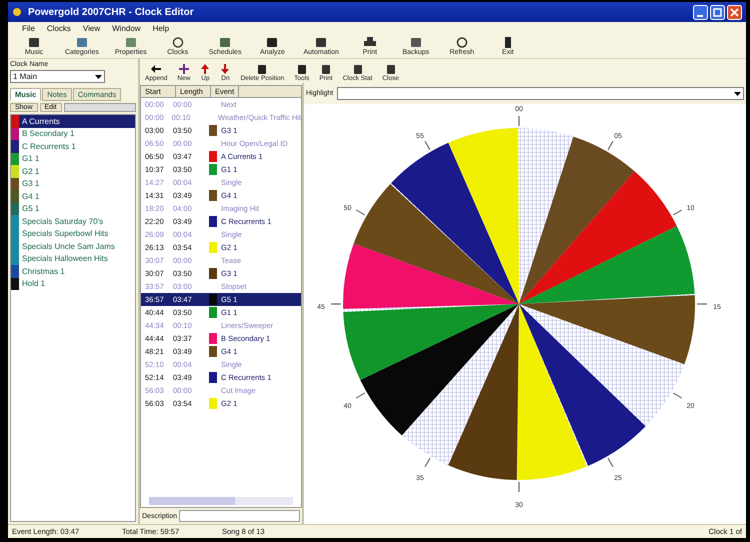 This screenshot has height=542, width=750. What do you see at coordinates (57, 76) in the screenshot?
I see `clock-name-dropdown: 1 Main` at bounding box center [57, 76].